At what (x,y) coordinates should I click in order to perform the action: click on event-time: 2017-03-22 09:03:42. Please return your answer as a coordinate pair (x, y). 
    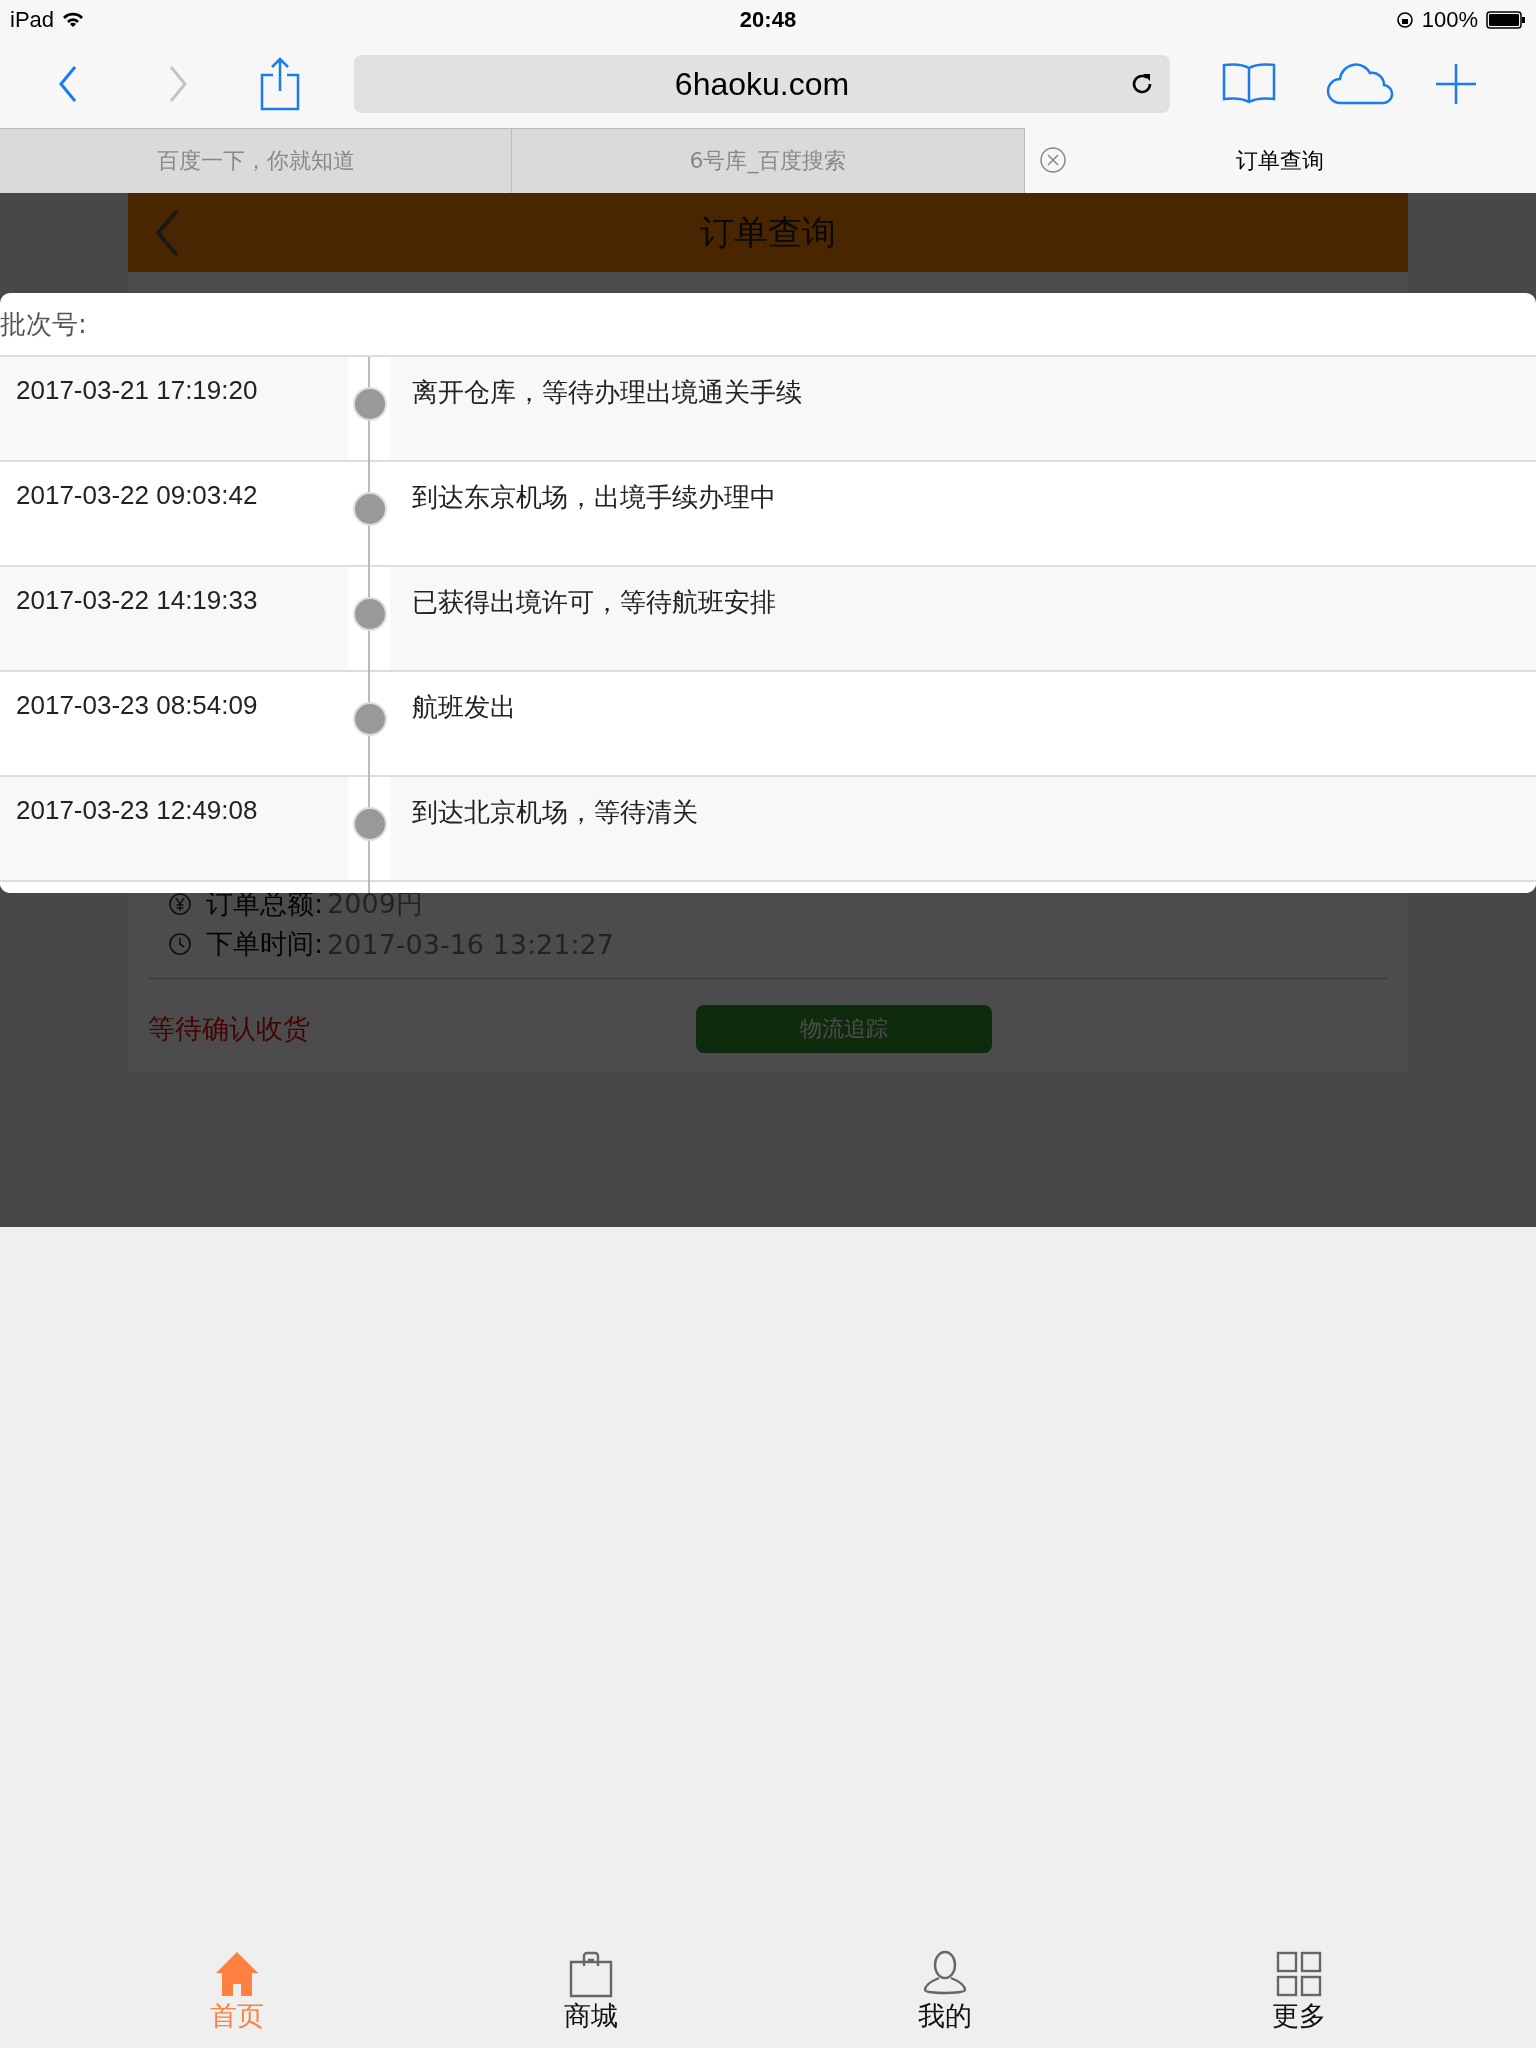
    Looking at the image, I should click on (137, 495).